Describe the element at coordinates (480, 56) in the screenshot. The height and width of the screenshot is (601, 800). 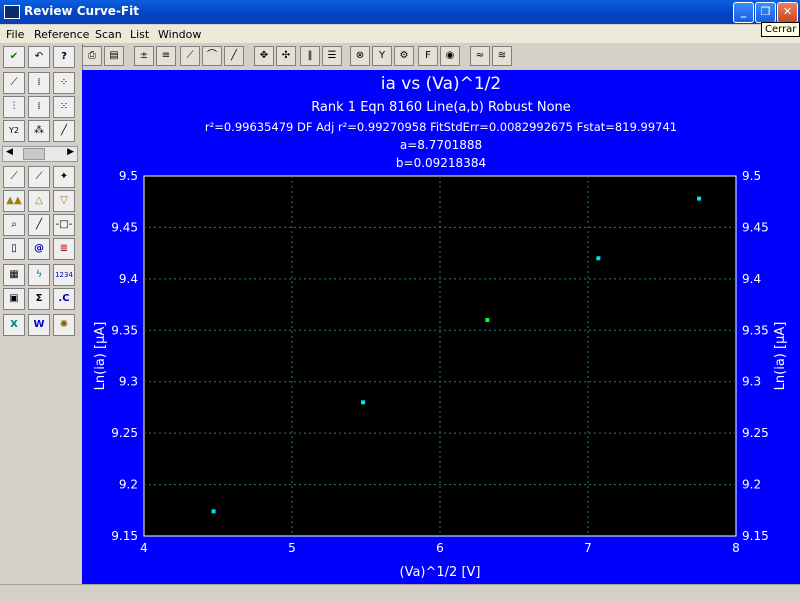
I see `wave-icon: ≈` at that location.